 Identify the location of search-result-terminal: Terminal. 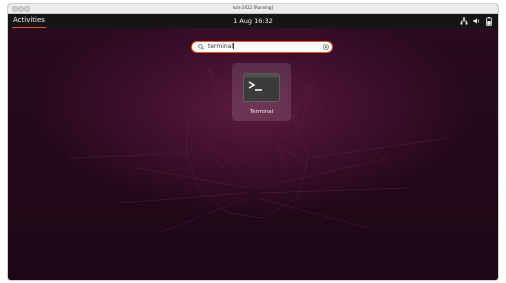
(261, 92).